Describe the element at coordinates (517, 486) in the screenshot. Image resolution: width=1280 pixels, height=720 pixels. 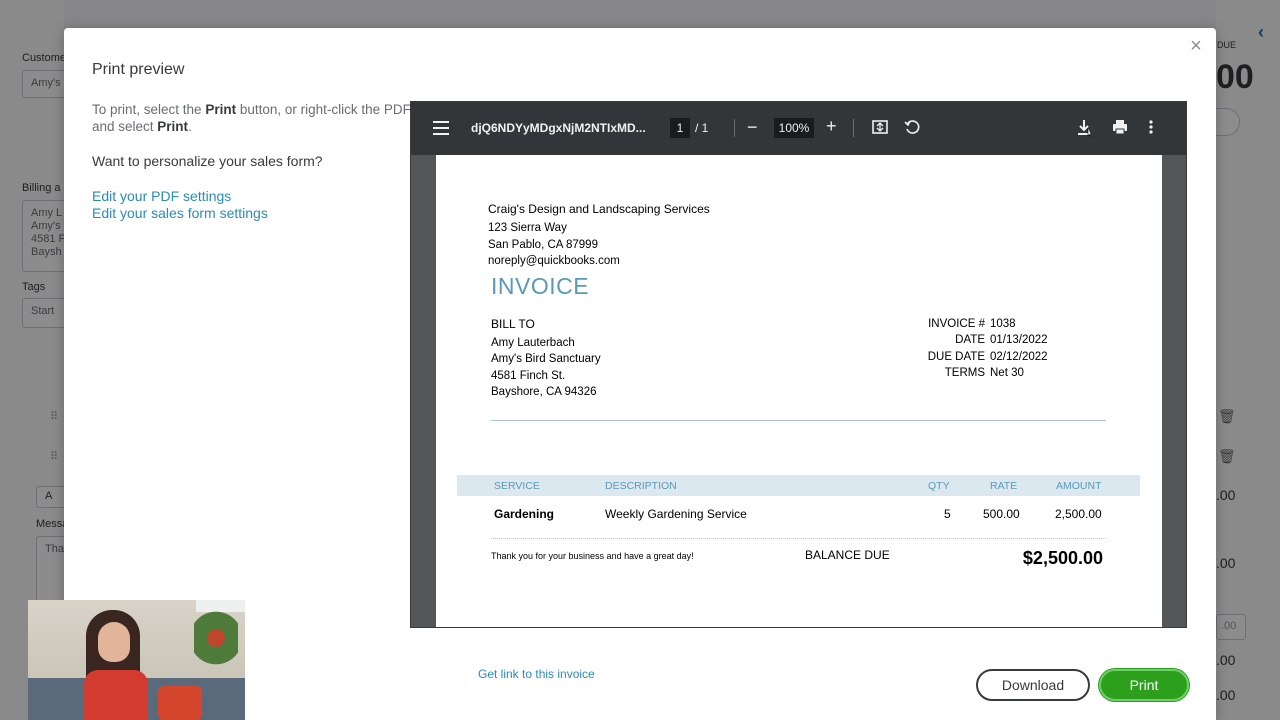
I see `column-header-service: SERVICE` at that location.